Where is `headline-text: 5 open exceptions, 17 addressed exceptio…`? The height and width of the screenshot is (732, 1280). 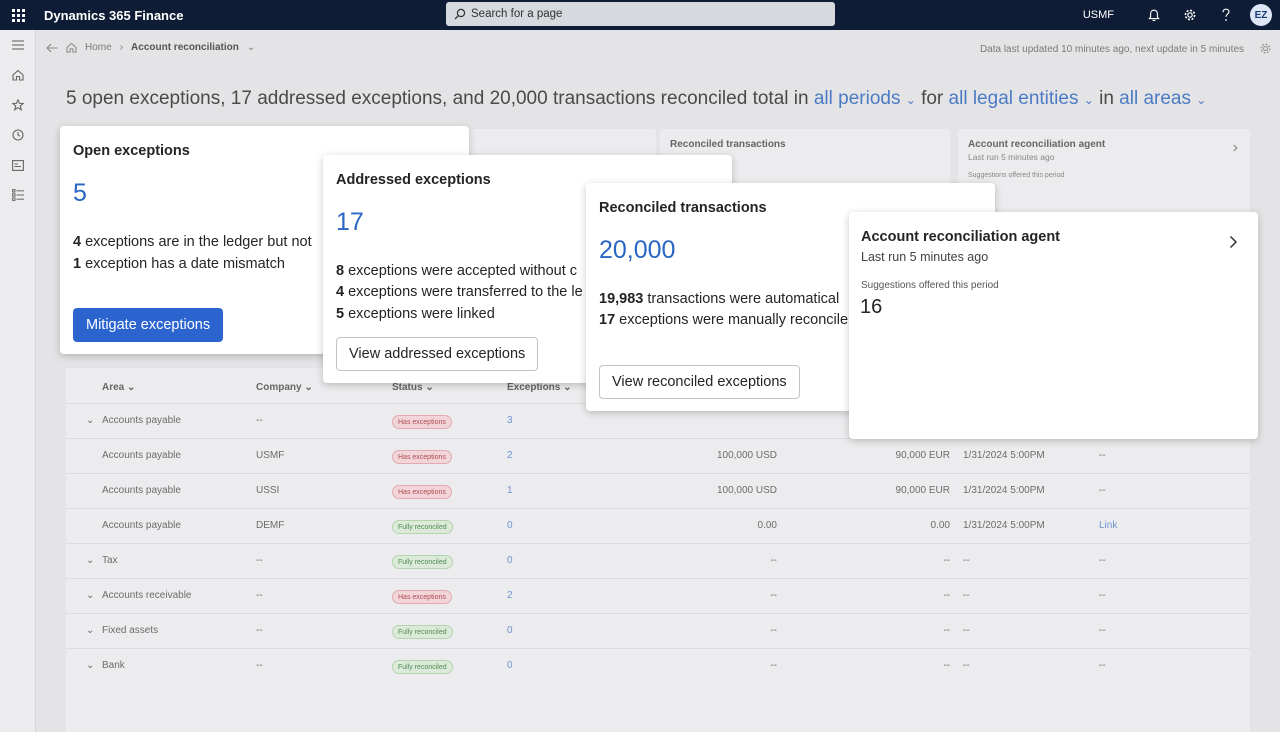 headline-text: 5 open exceptions, 17 addressed exceptio… is located at coordinates (437, 98).